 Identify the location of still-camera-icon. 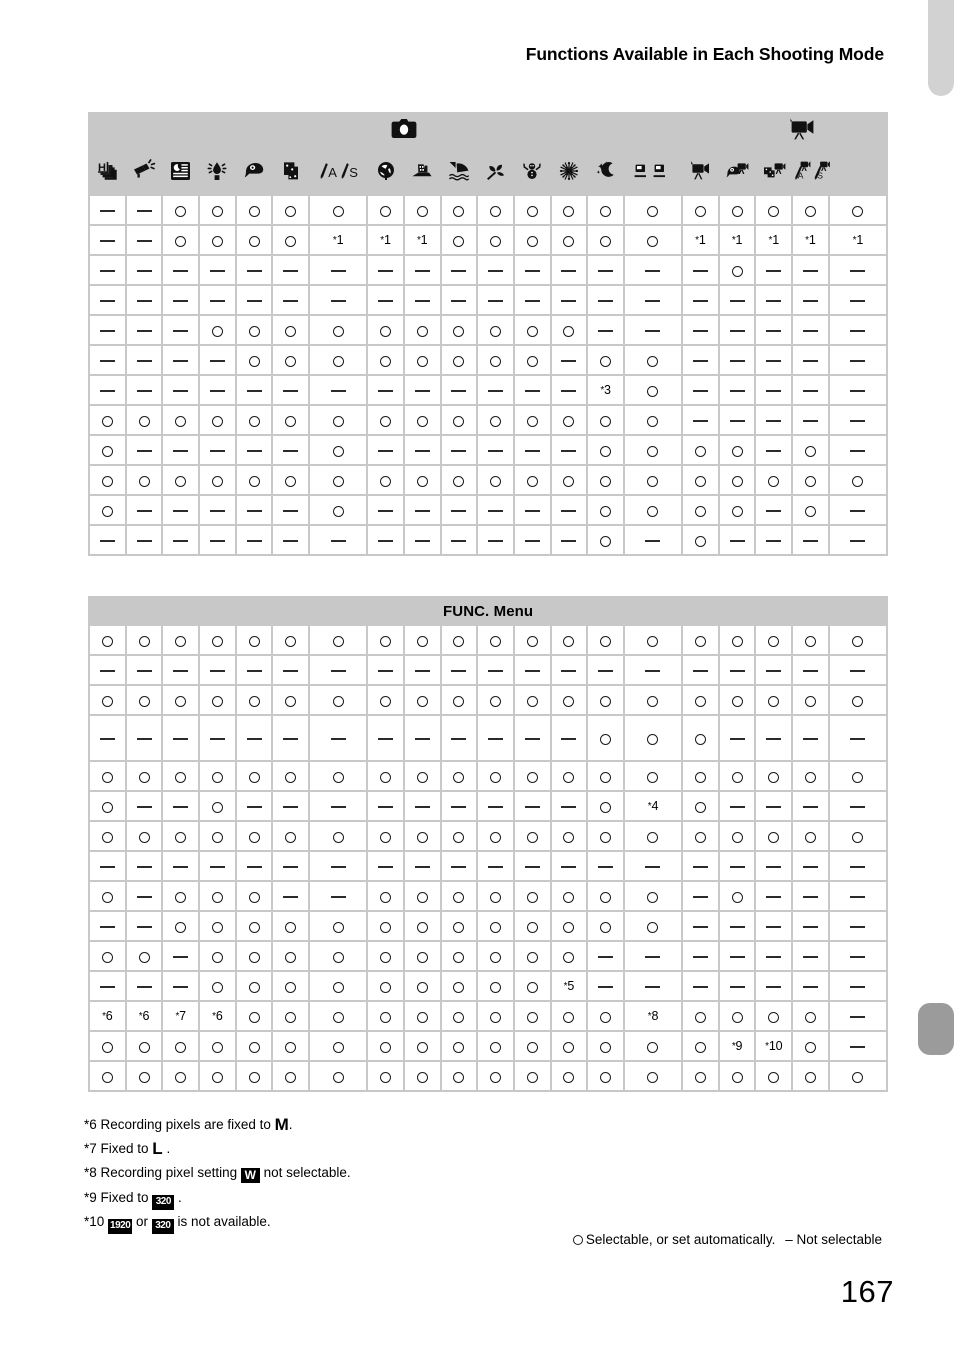
(404, 129).